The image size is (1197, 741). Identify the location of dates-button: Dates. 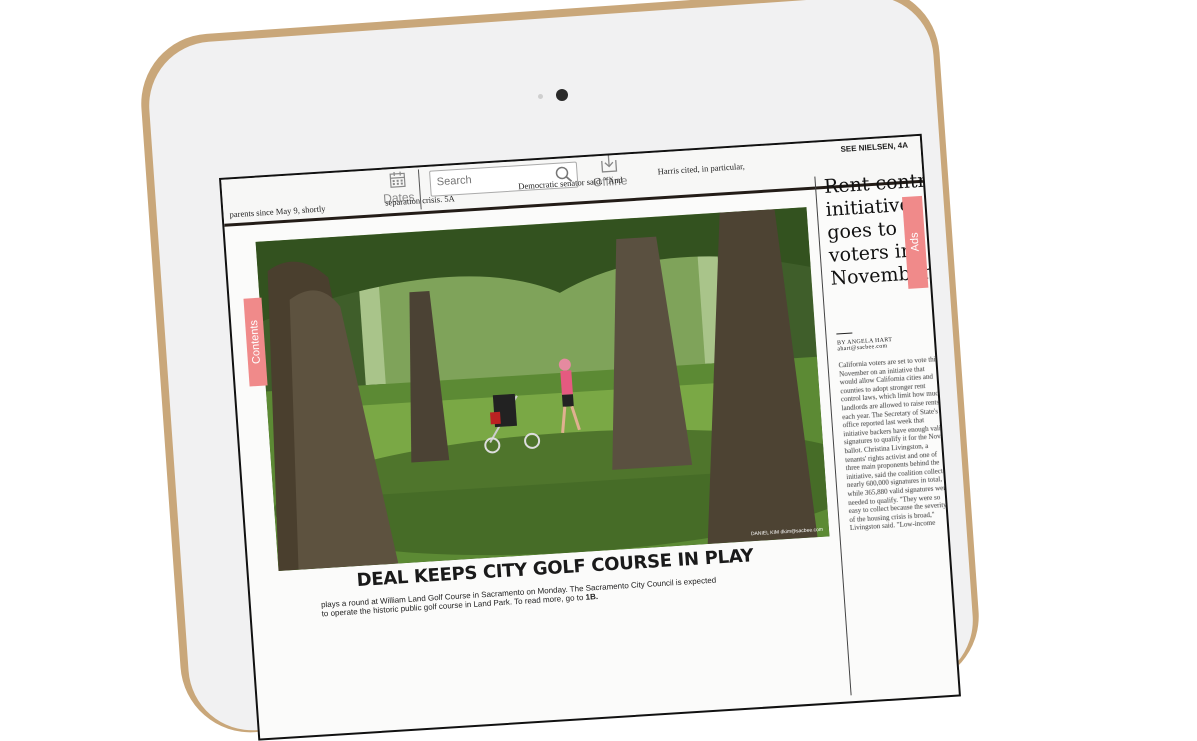
(398, 192).